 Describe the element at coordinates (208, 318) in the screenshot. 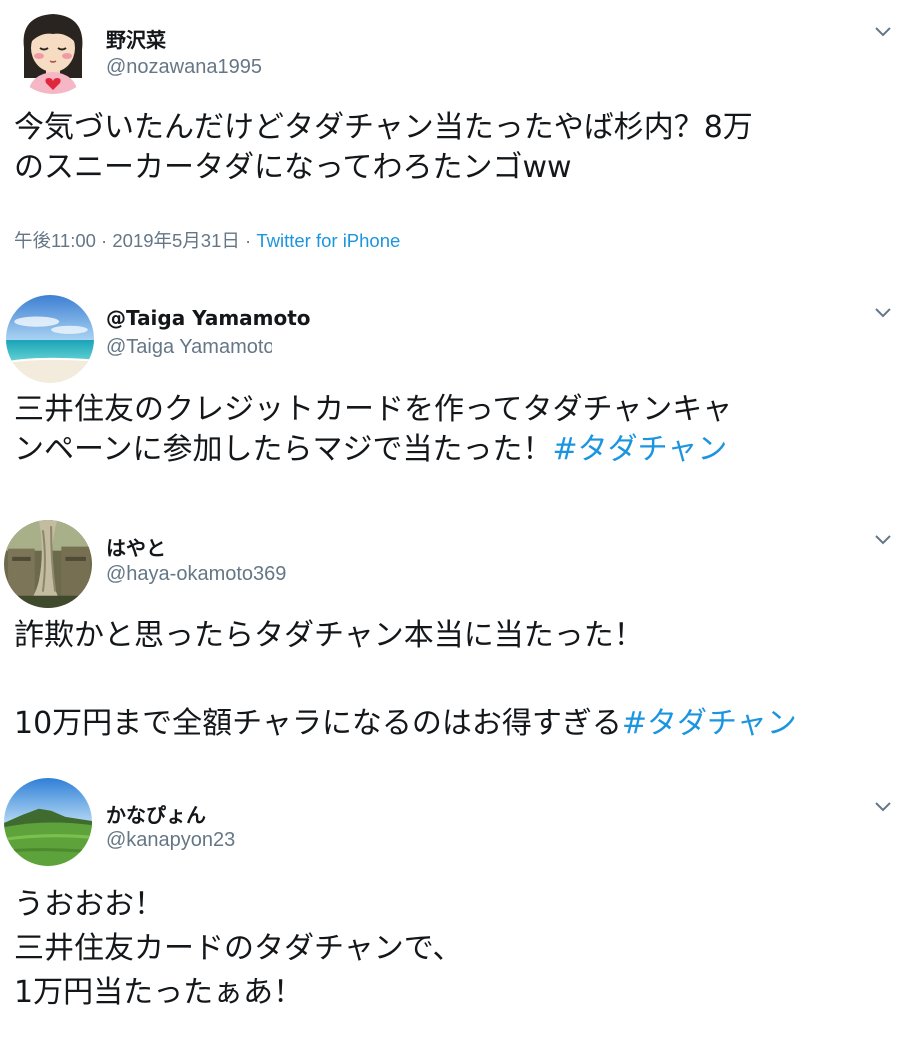

I see `display-name: @Taiga Yamamoto` at that location.